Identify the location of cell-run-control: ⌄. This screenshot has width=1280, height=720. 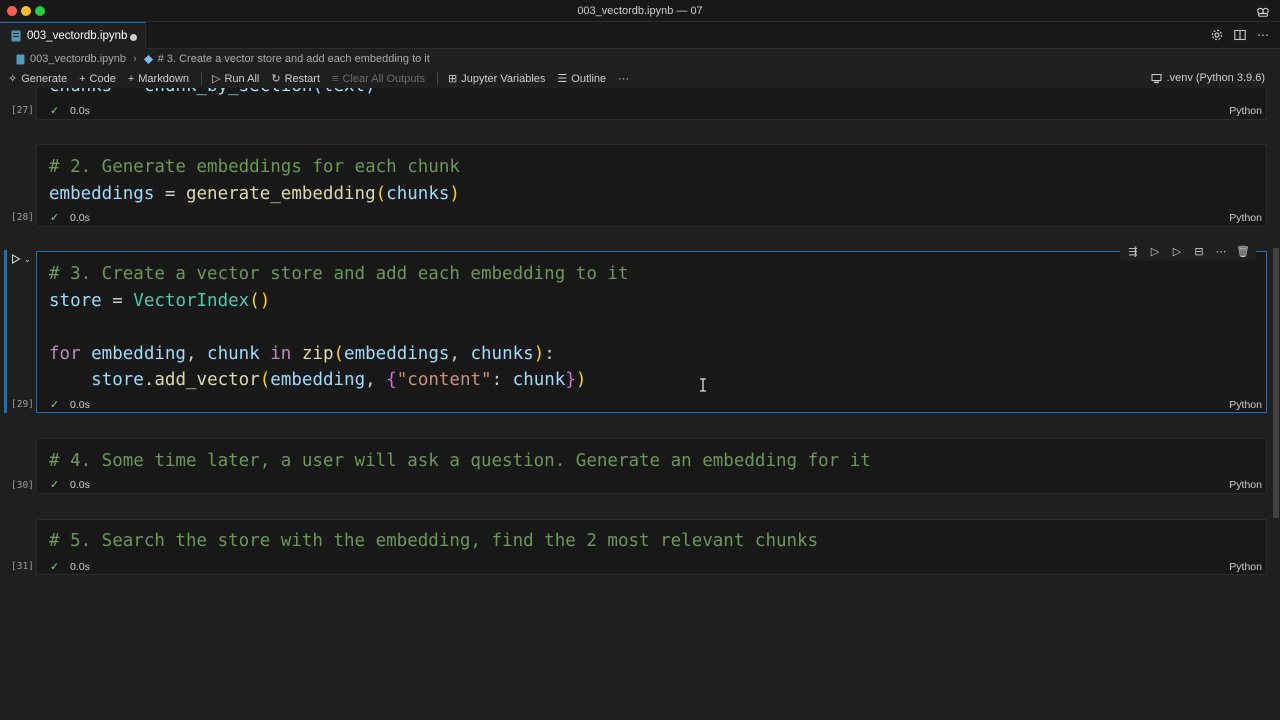
(21, 259).